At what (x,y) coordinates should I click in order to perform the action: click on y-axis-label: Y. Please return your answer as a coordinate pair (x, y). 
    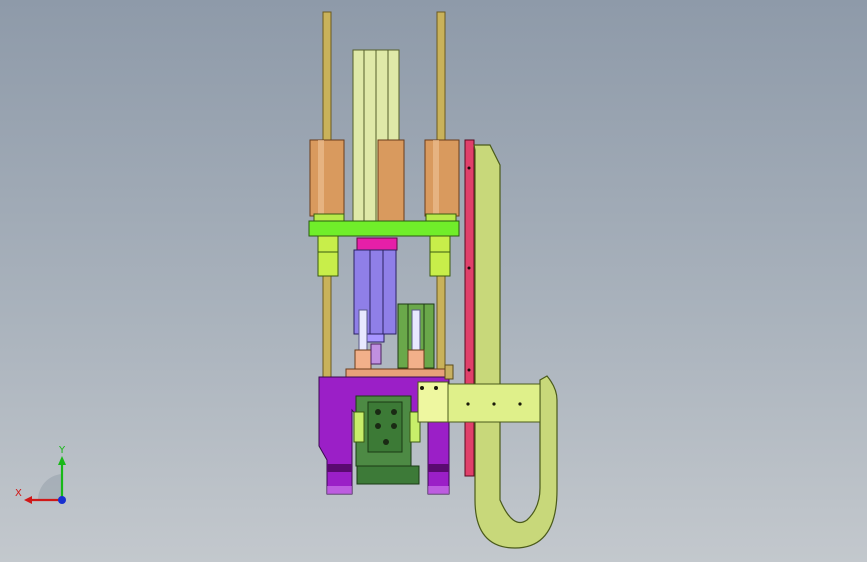
    Looking at the image, I should click on (62, 450).